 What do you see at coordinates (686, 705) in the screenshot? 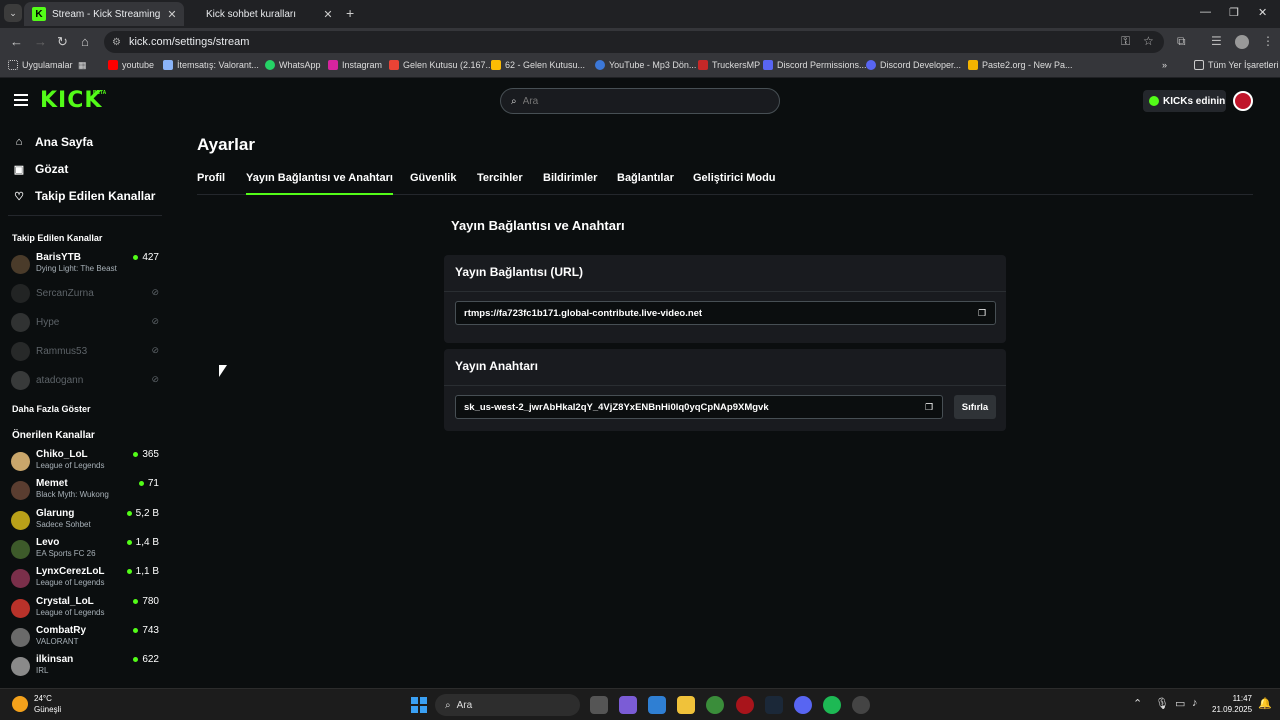
I see `file-explorer-icon` at bounding box center [686, 705].